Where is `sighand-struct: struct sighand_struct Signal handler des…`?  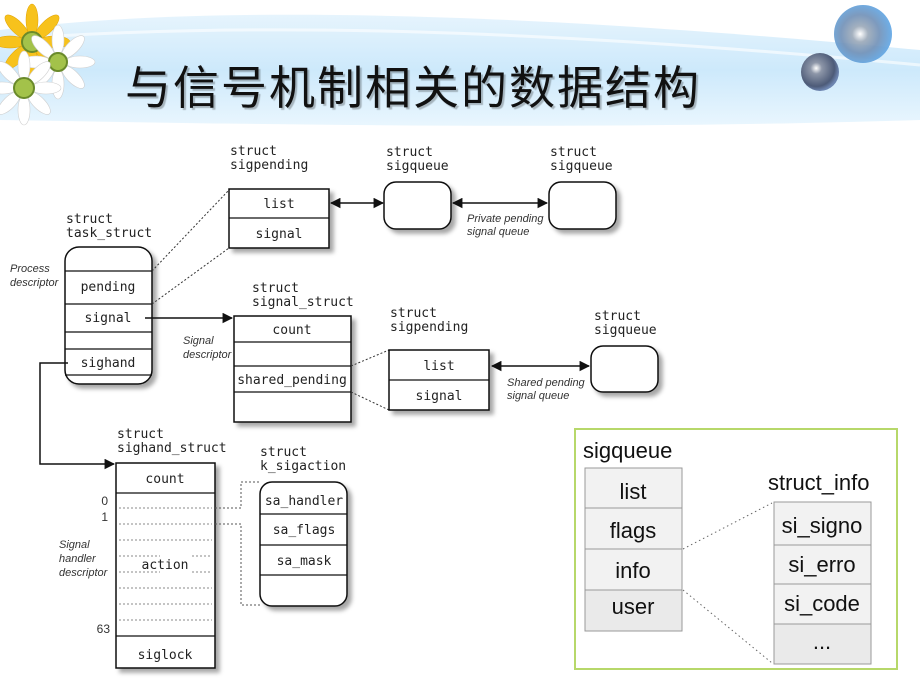 sighand-struct: struct sighand_struct Signal handler des… is located at coordinates (143, 548).